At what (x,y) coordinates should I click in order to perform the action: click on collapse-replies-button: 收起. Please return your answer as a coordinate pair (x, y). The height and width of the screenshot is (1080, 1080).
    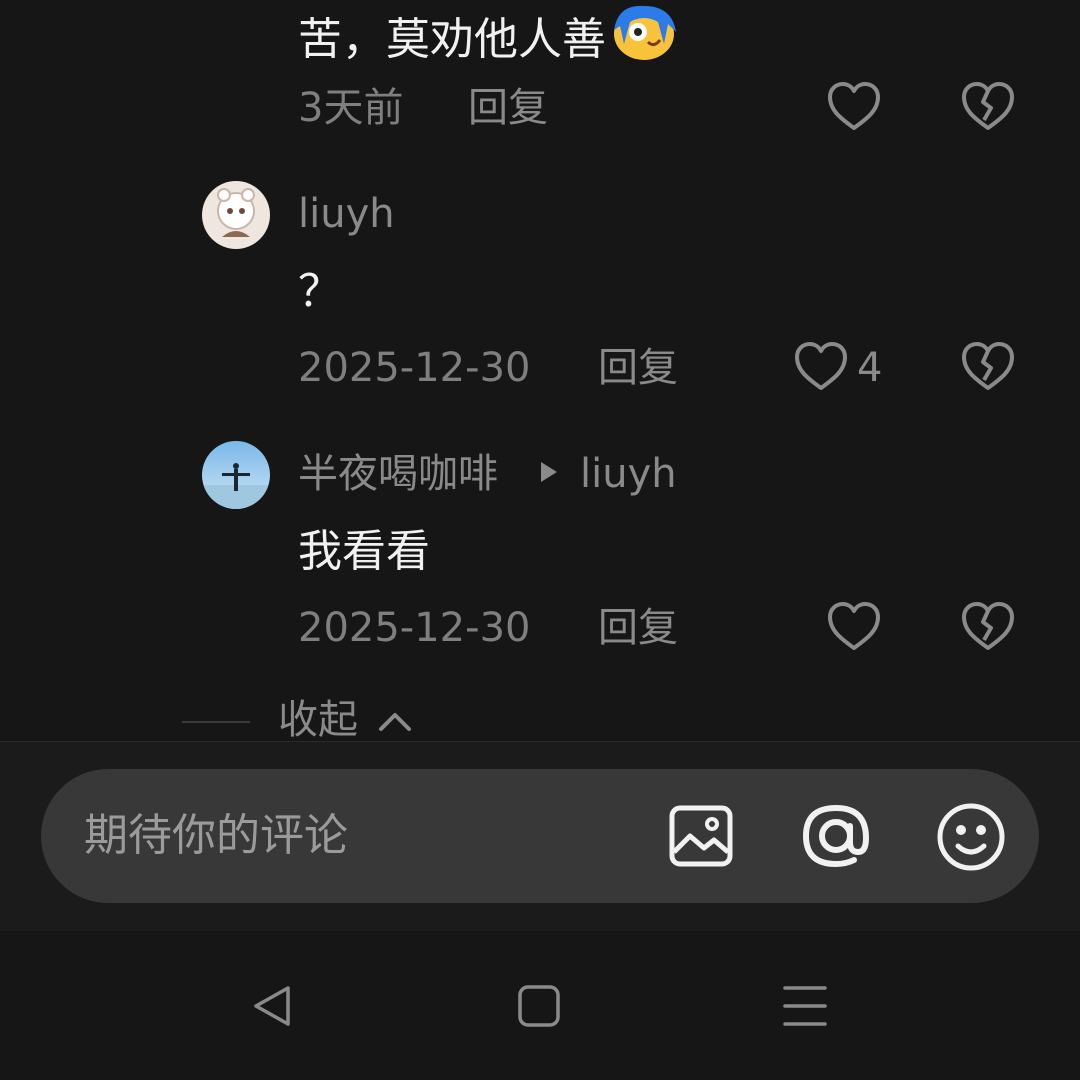
    Looking at the image, I should click on (345, 720).